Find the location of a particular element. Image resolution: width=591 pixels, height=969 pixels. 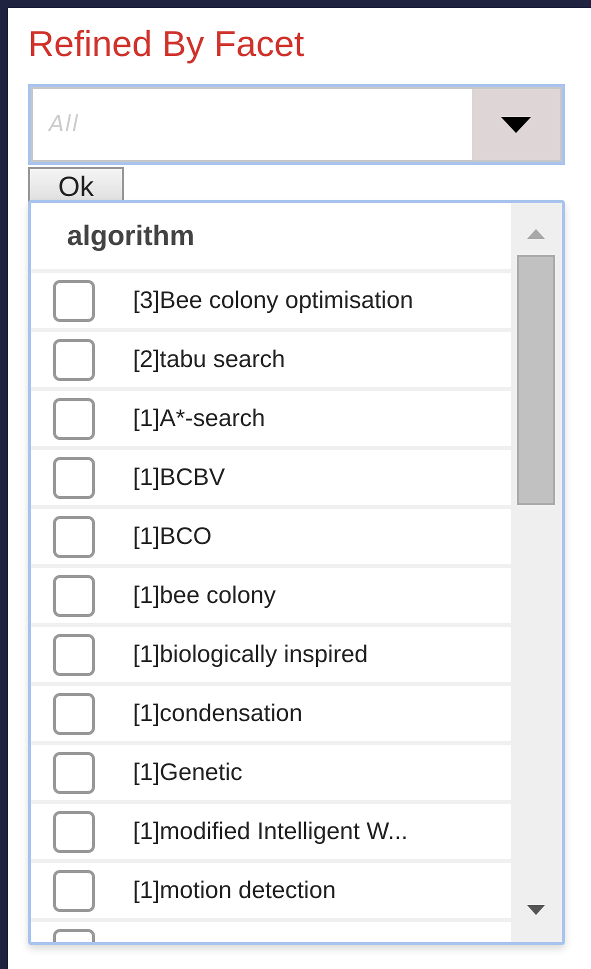

option-row: [1]Genetic is located at coordinates (271, 774).